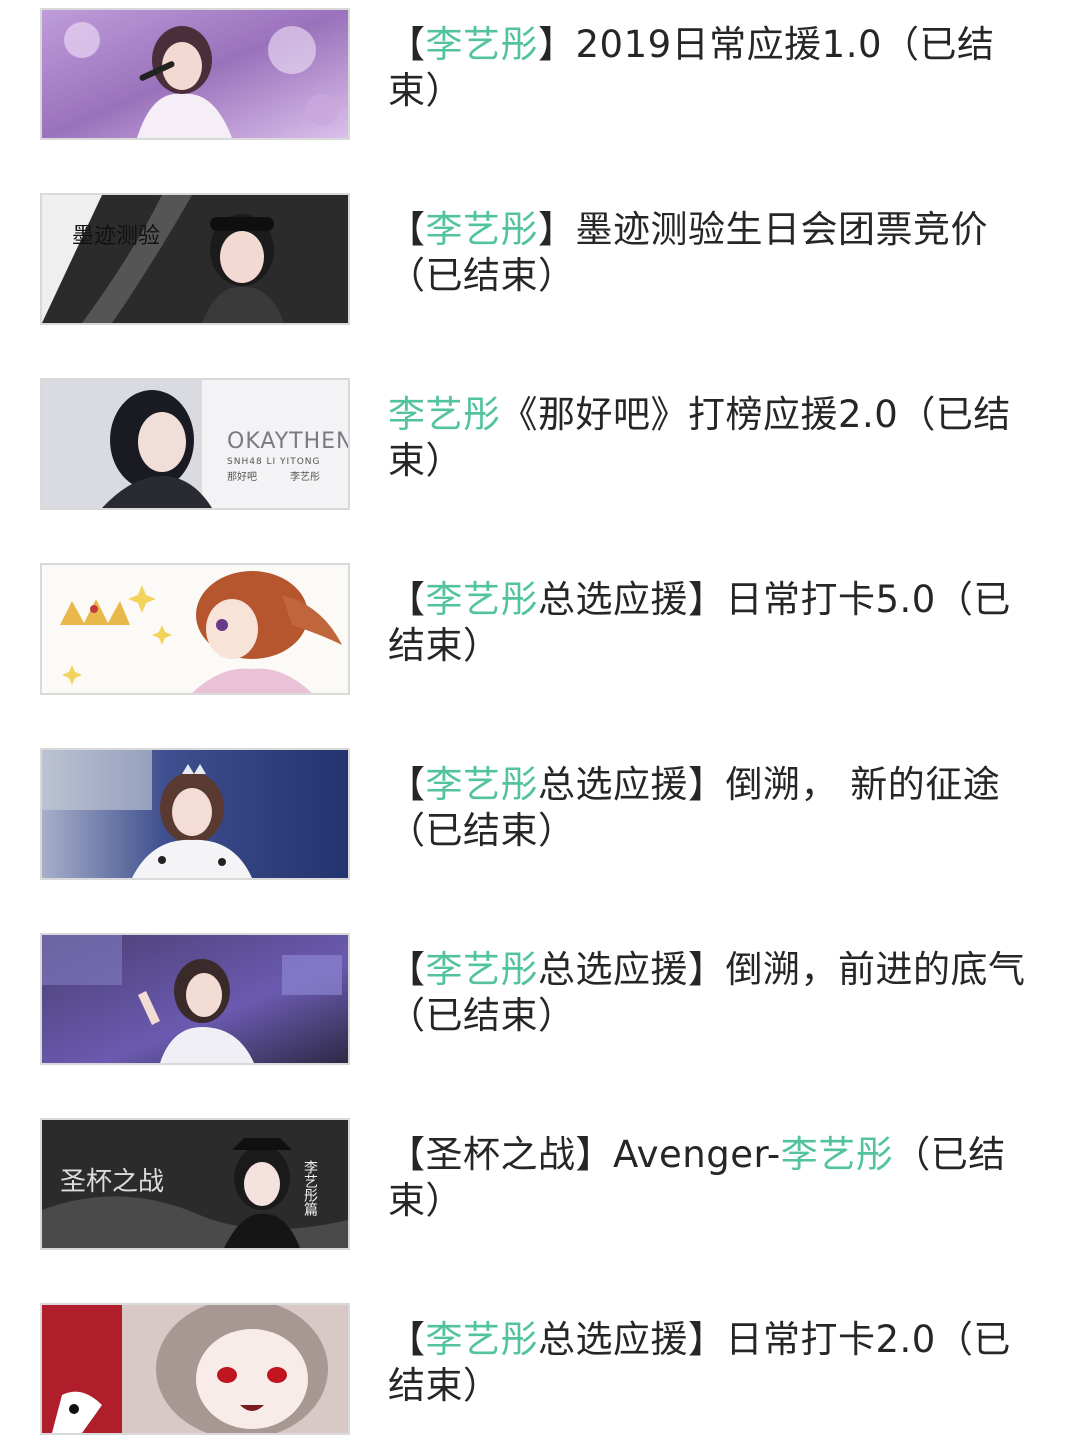 Image resolution: width=1080 pixels, height=1440 pixels. I want to click on ink-portrait-photo-icon: 墨迹测验, so click(195, 259).